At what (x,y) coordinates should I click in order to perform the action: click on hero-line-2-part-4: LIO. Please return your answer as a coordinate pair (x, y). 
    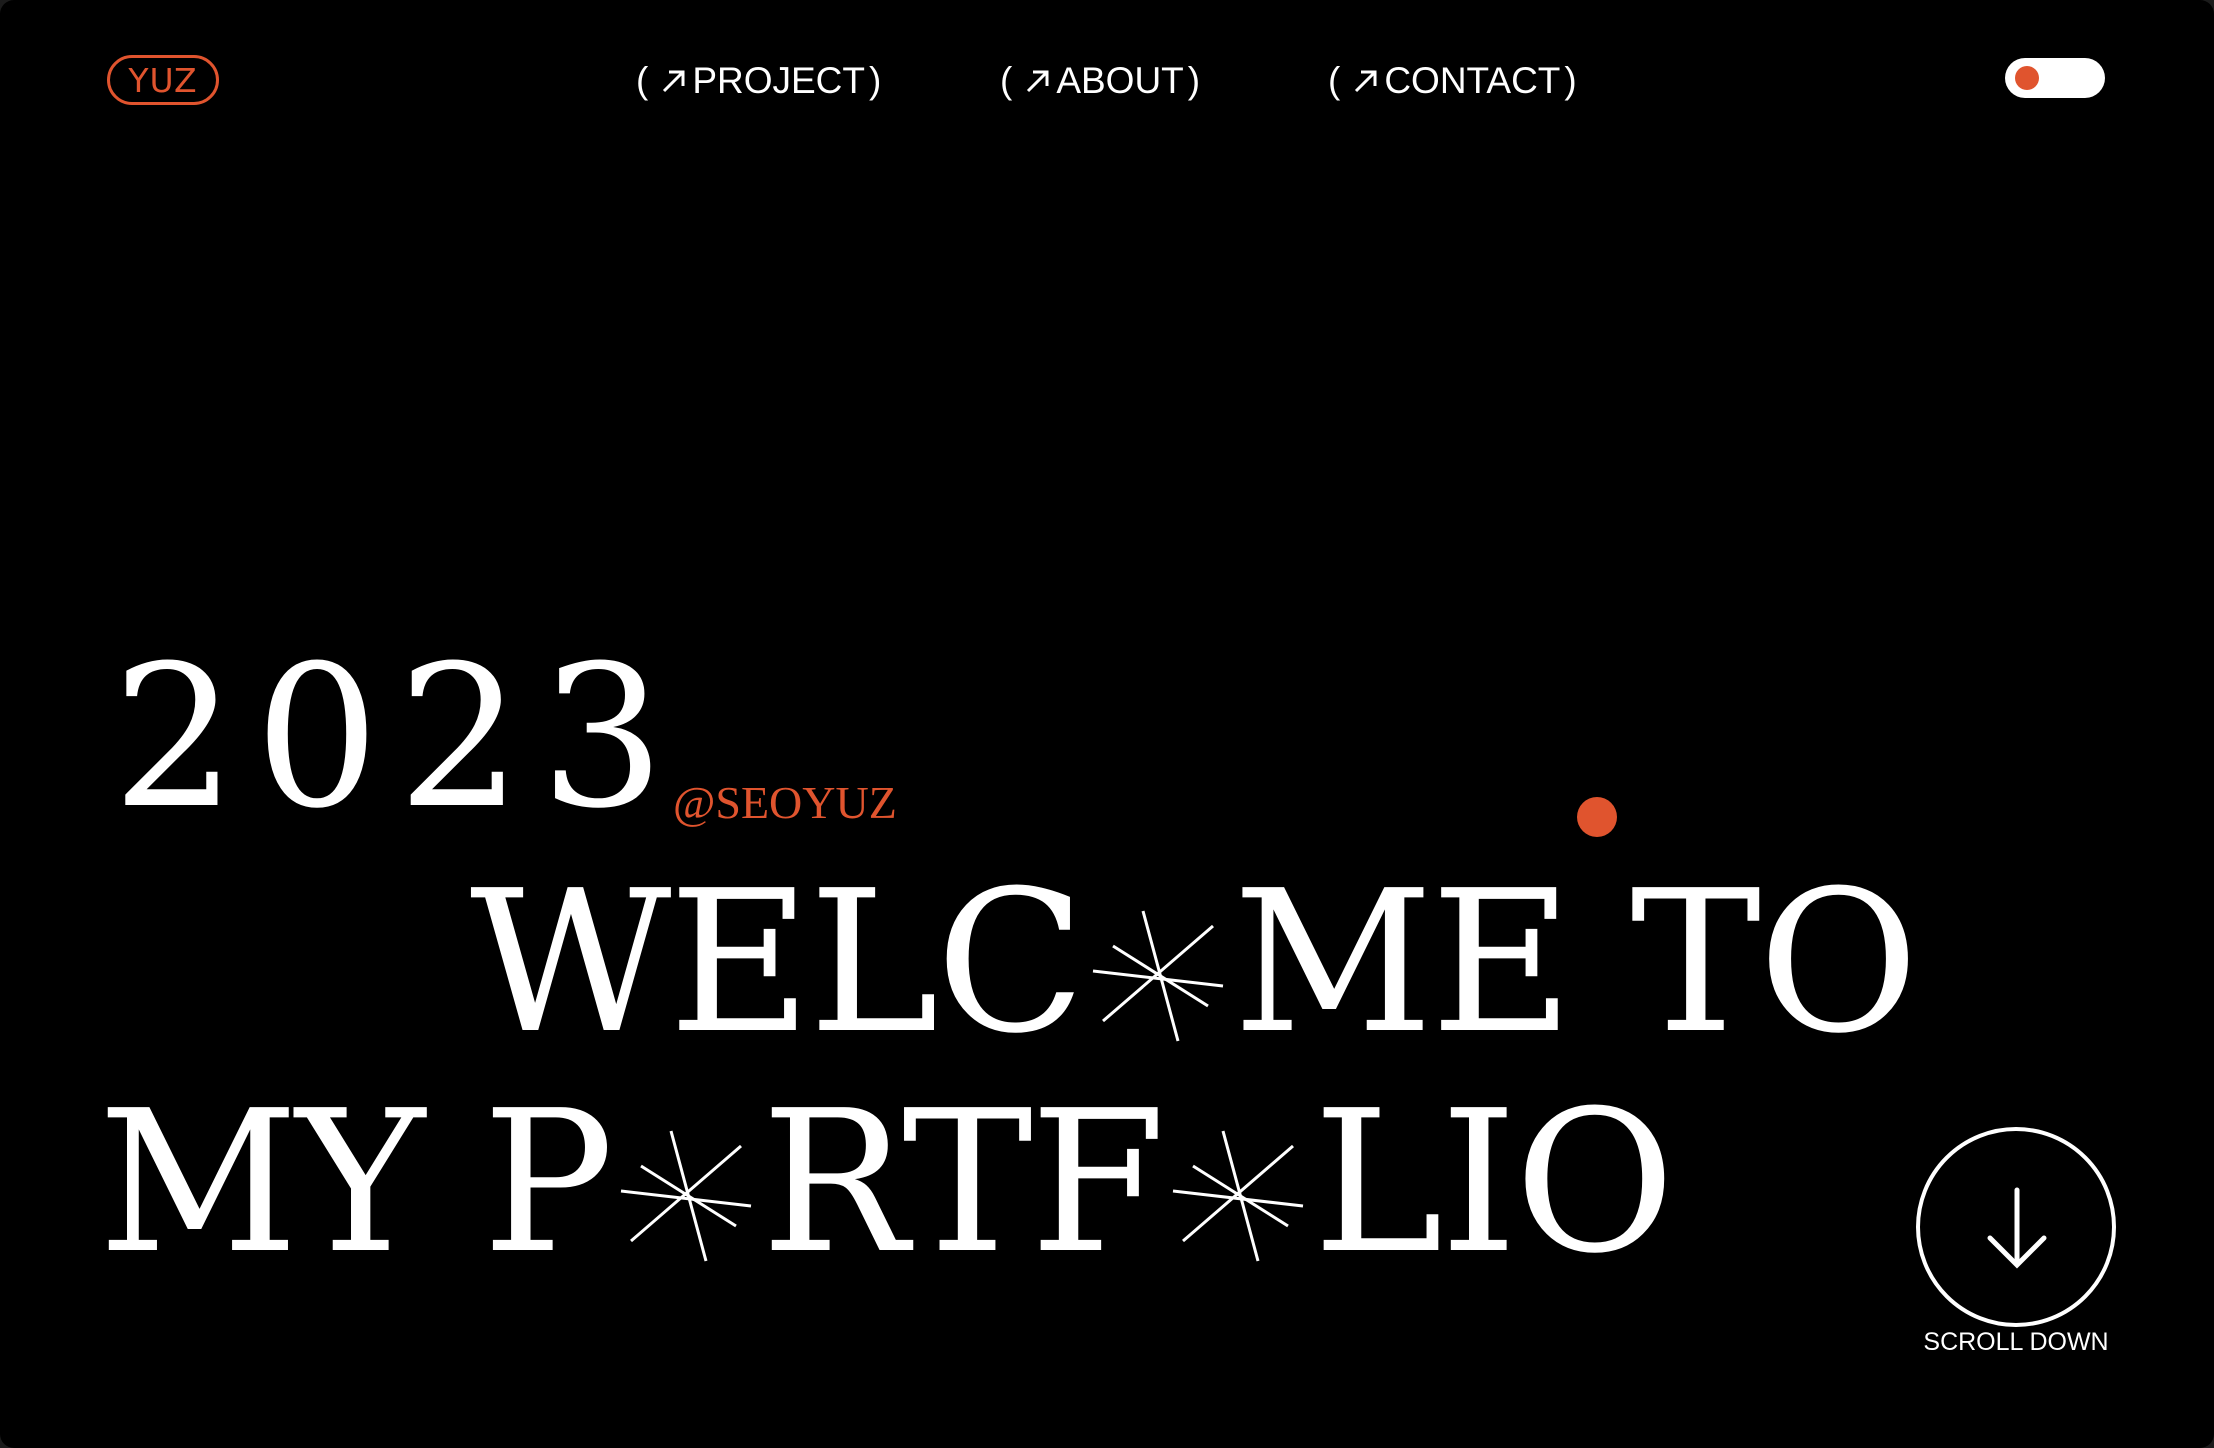
    Looking at the image, I should click on (1493, 1183).